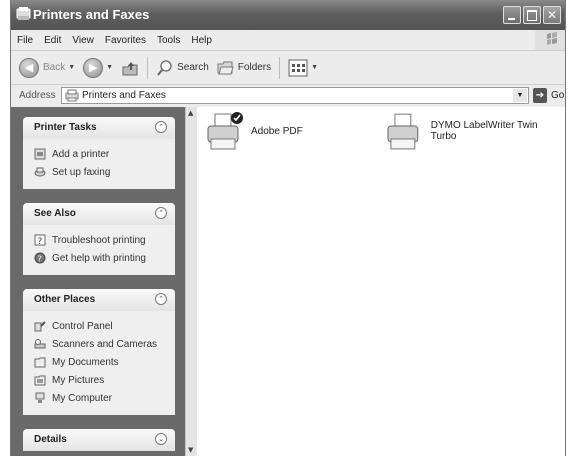 This screenshot has width=570, height=456. What do you see at coordinates (29, 67) in the screenshot?
I see `back-arrow-icon: ◀` at bounding box center [29, 67].